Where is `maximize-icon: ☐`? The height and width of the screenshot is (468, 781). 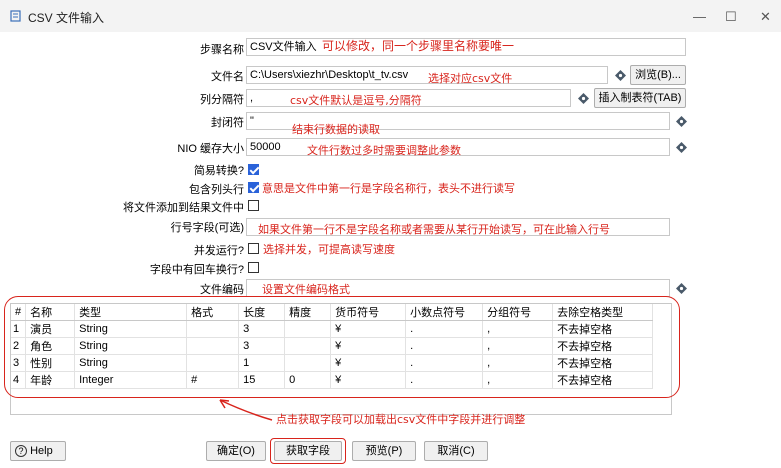
maximize-icon: ☐ is located at coordinates (731, 17).